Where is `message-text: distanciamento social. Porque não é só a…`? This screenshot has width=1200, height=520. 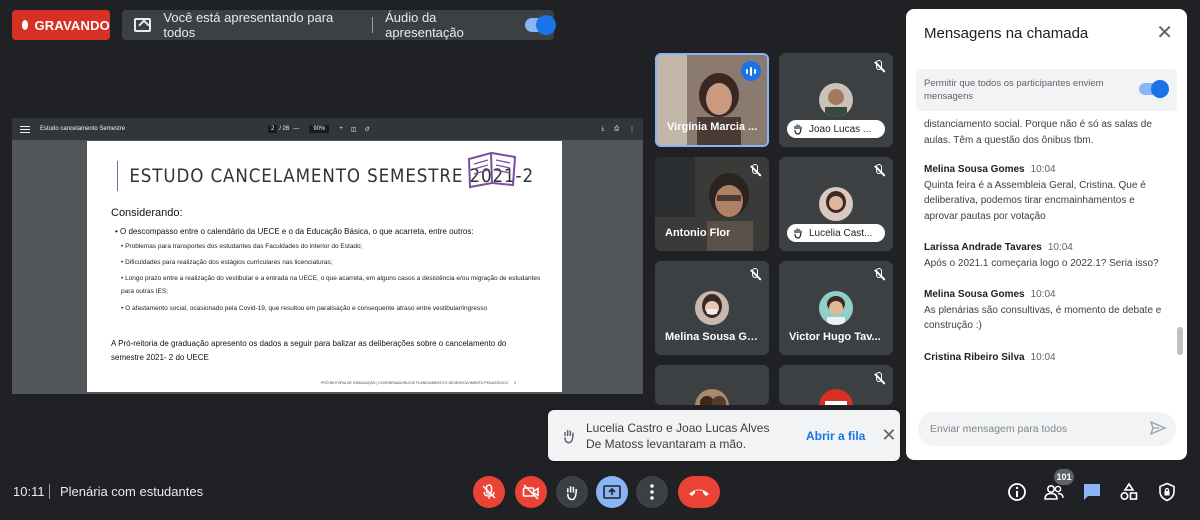 message-text: distanciamento social. Porque não é só a… is located at coordinates (1038, 132).